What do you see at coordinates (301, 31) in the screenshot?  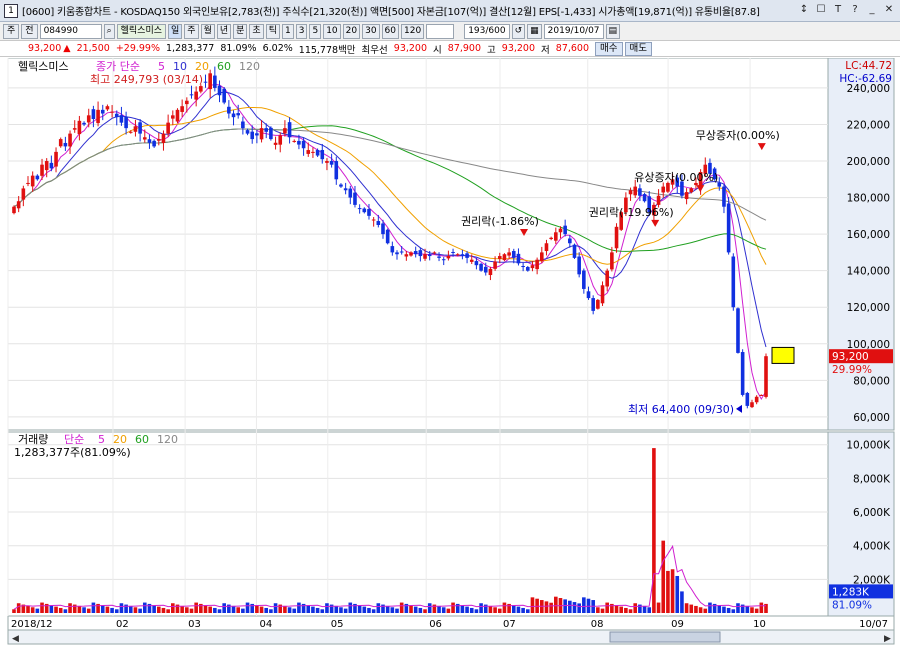 I see `interval-3: 3` at bounding box center [301, 31].